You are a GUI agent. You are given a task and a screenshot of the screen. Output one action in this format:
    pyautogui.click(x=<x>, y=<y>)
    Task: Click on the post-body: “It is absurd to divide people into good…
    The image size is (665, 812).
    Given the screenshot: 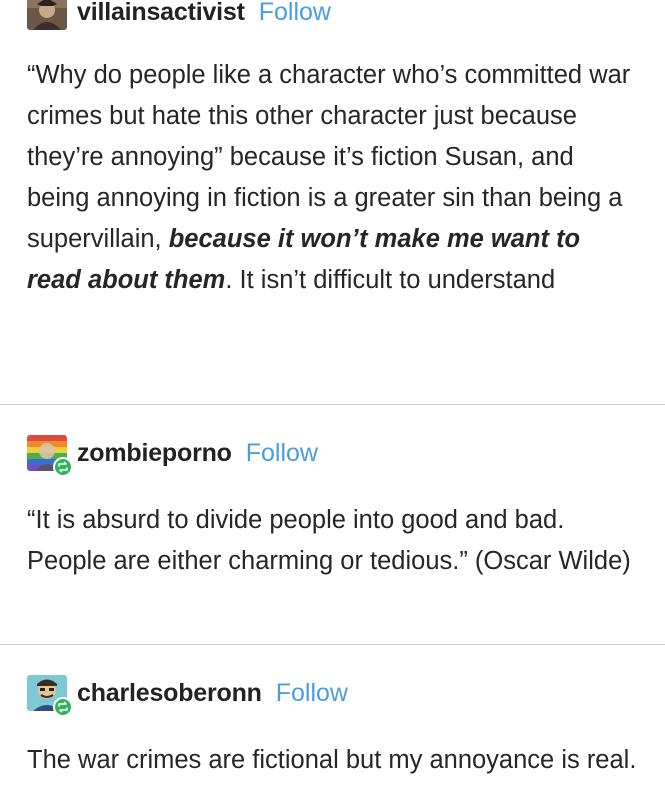 What is the action you would take?
    pyautogui.click(x=332, y=541)
    